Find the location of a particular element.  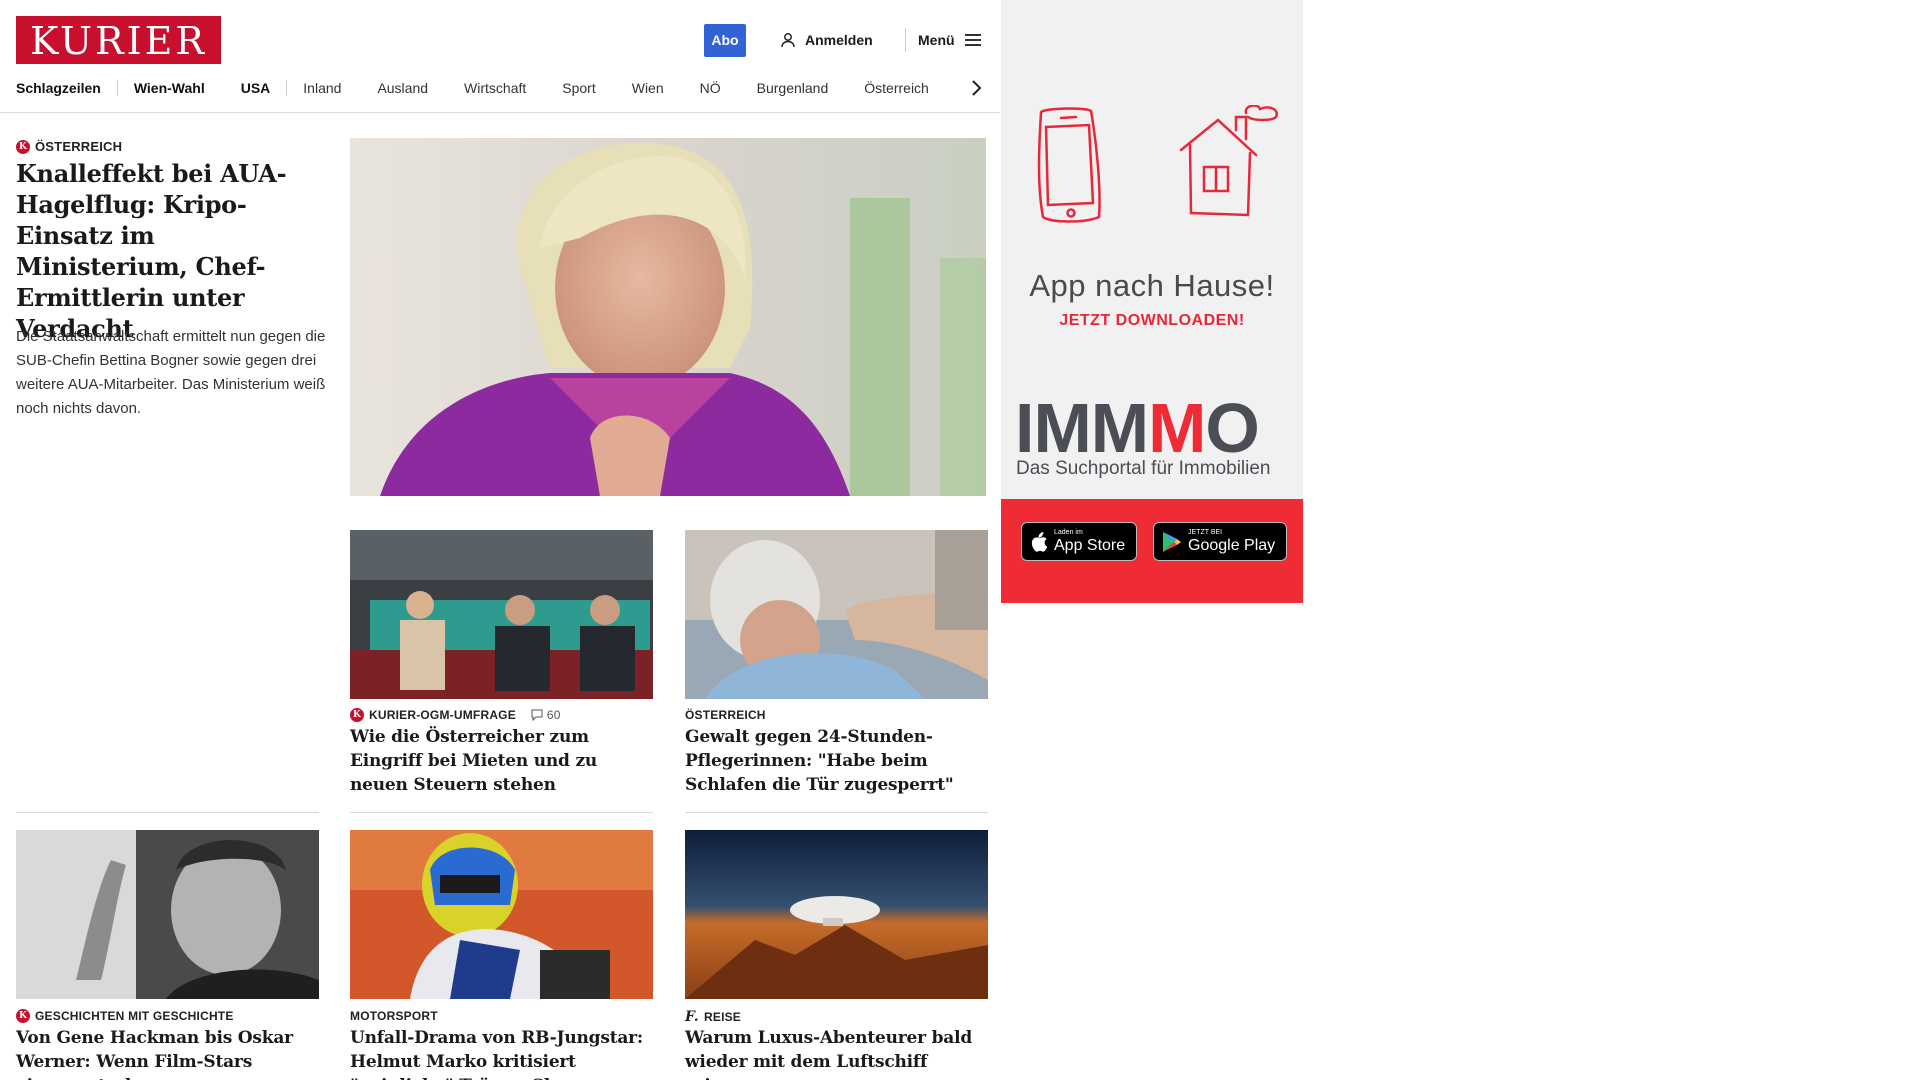

comment-icon is located at coordinates (537, 715).